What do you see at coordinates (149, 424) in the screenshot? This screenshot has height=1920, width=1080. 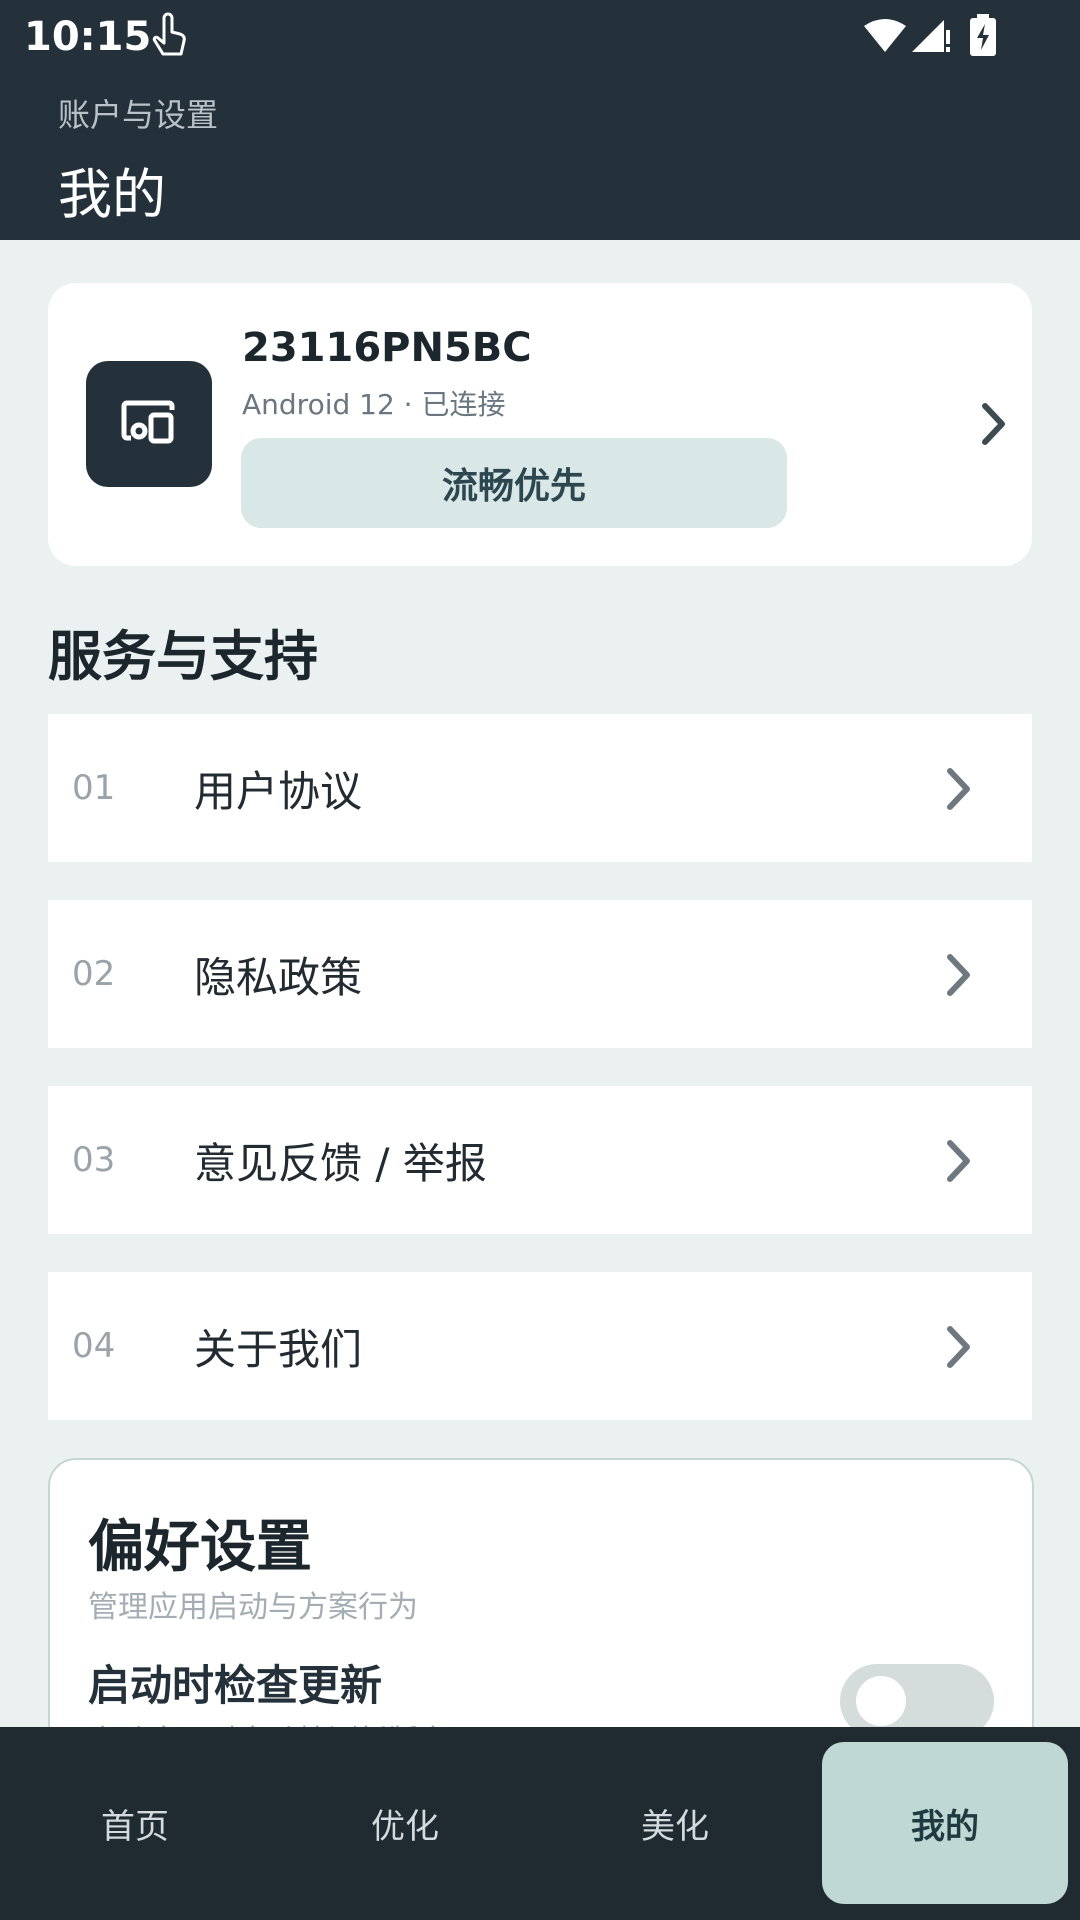 I see `device-icon` at bounding box center [149, 424].